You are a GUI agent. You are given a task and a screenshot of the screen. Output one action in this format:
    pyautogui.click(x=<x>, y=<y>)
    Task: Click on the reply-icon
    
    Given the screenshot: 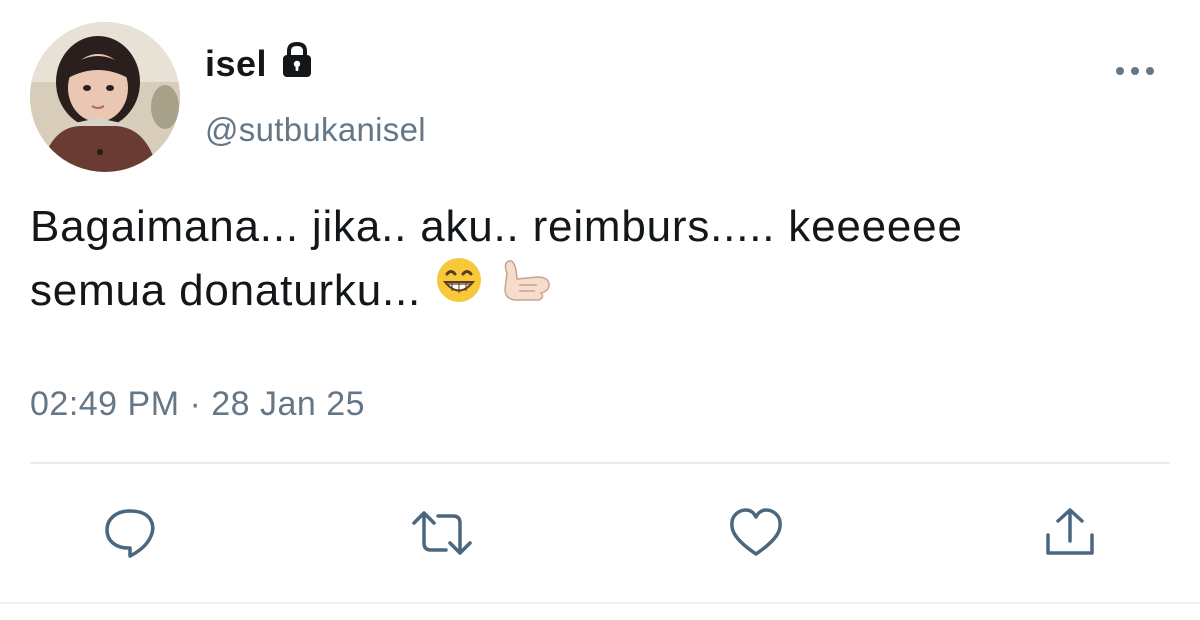 What is the action you would take?
    pyautogui.click(x=130, y=533)
    